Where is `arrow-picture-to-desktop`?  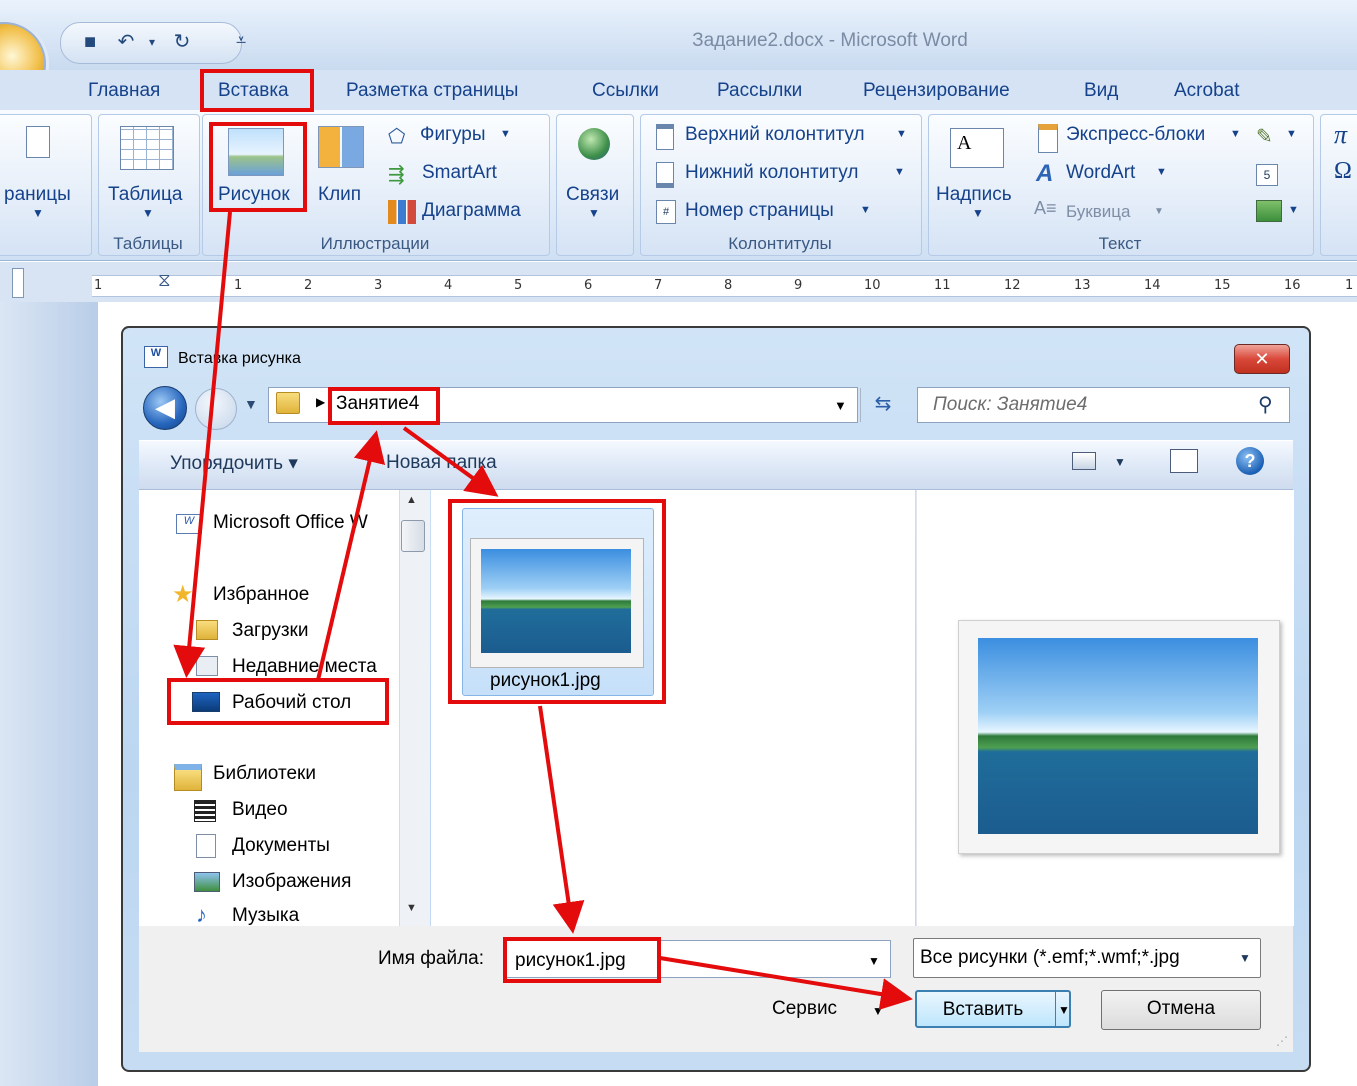 arrow-picture-to-desktop is located at coordinates (202, 444).